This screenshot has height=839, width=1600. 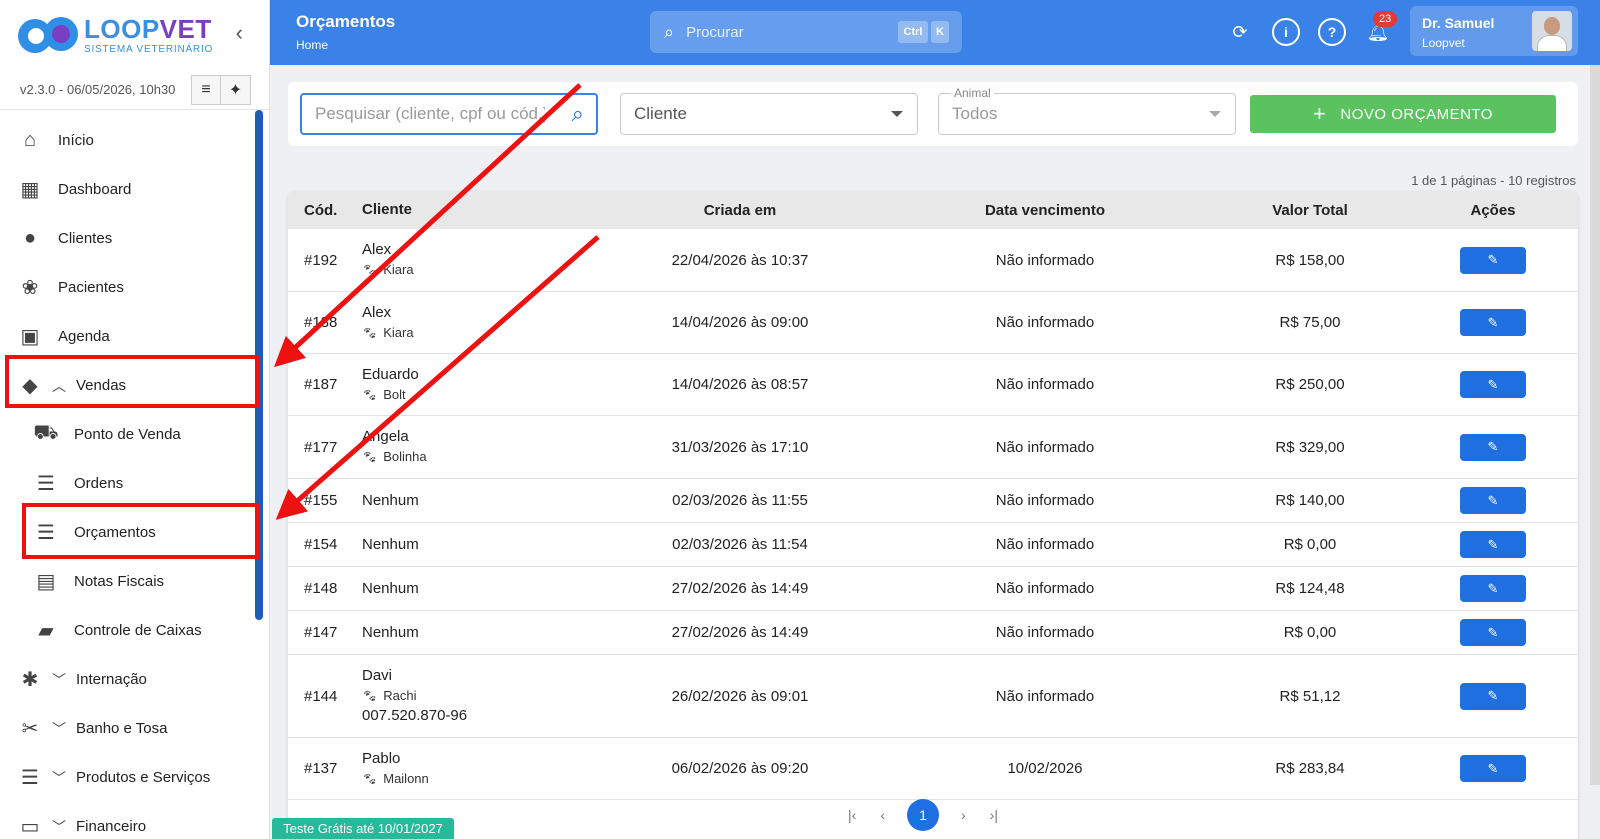 What do you see at coordinates (1416, 114) in the screenshot?
I see `new-budget-label: NOVO ORÇAMENTO` at bounding box center [1416, 114].